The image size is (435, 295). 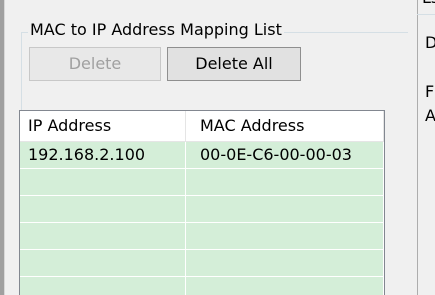 I want to click on delete-button: Delete, so click(x=95, y=64).